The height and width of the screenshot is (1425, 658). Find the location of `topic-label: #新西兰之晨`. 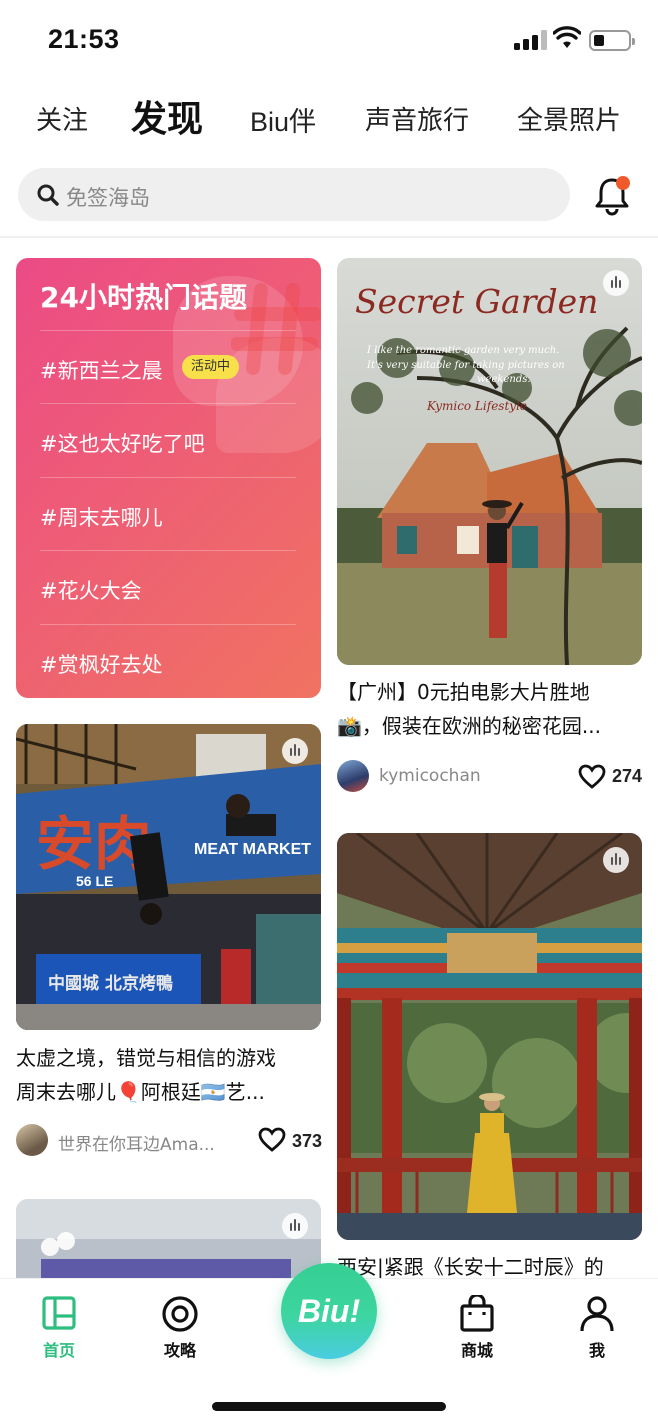

topic-label: #新西兰之晨 is located at coordinates (101, 371).